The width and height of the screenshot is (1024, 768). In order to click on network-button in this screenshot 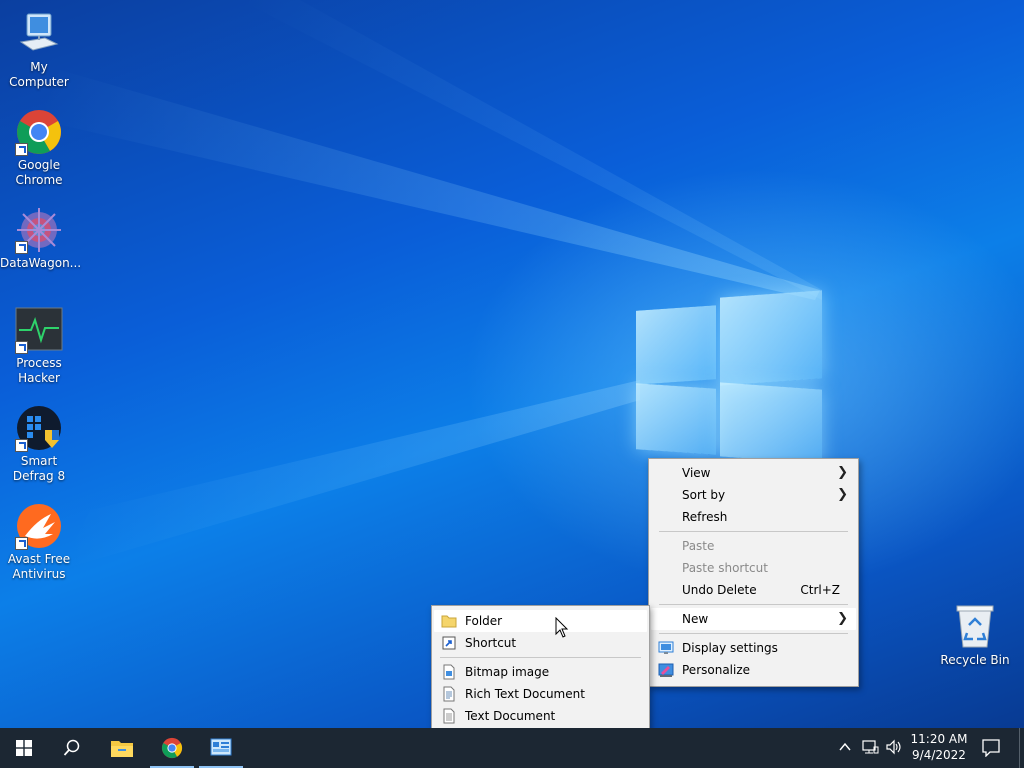, I will do `click(870, 748)`.